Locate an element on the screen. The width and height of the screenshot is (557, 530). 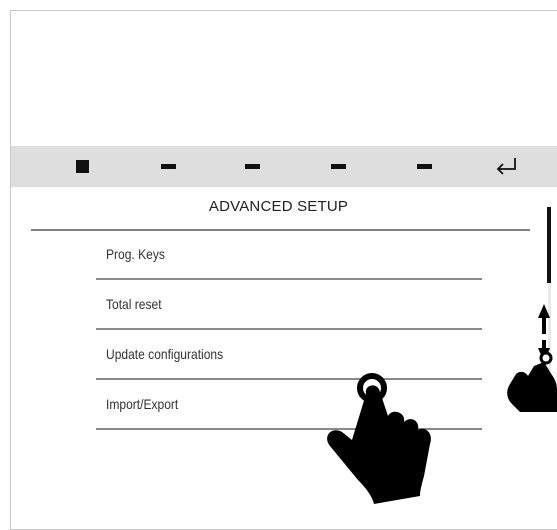
menu-item-total-reset: Total reset is located at coordinates (289, 306).